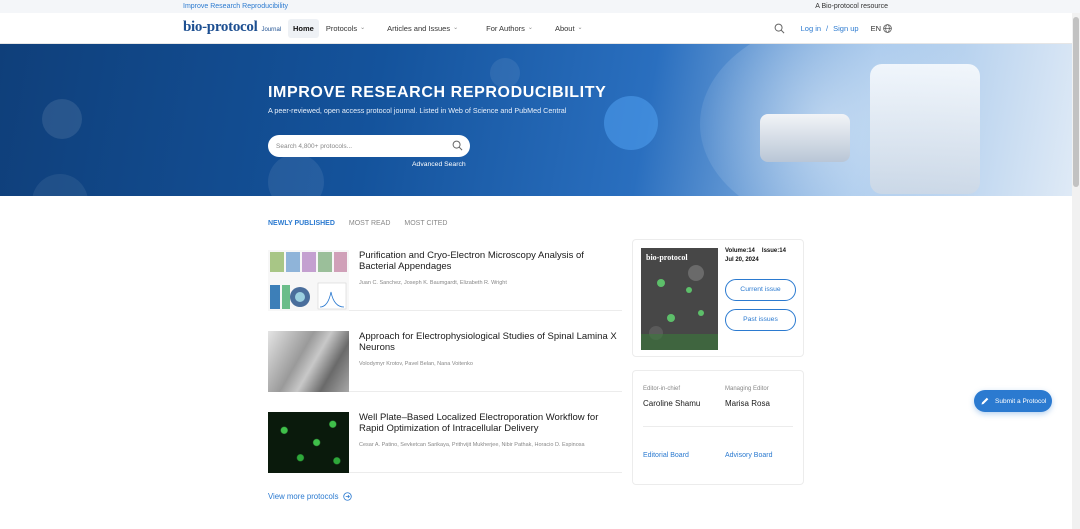 The width and height of the screenshot is (1080, 529). Describe the element at coordinates (875, 28) in the screenshot. I see `language-label: EN` at that location.